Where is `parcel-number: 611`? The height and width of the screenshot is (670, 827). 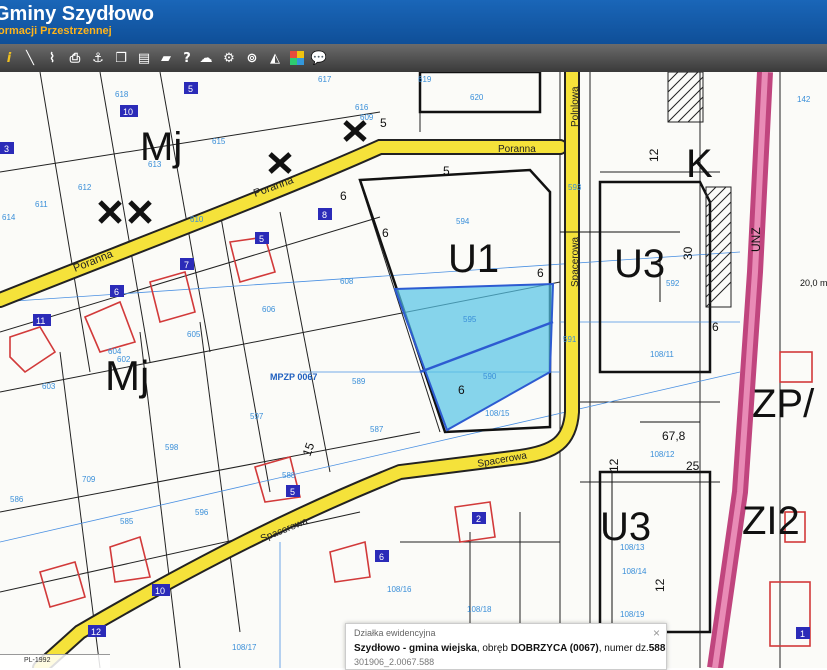 parcel-number: 611 is located at coordinates (41, 204).